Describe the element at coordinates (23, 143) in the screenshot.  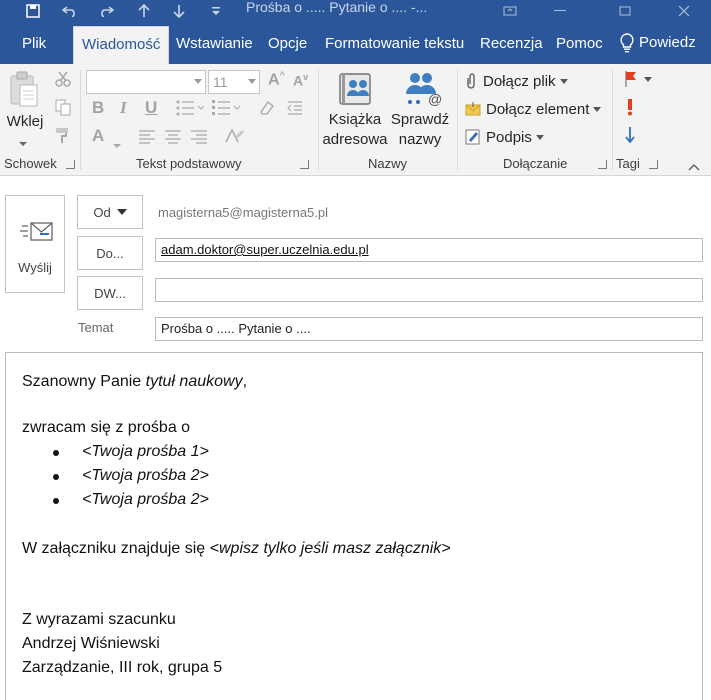
I see `paste-dropdown-icon` at that location.